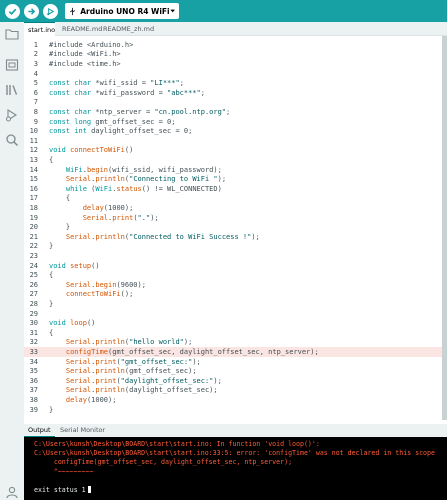 The height and width of the screenshot is (500, 447). I want to click on code-token: }, so click(51, 246).